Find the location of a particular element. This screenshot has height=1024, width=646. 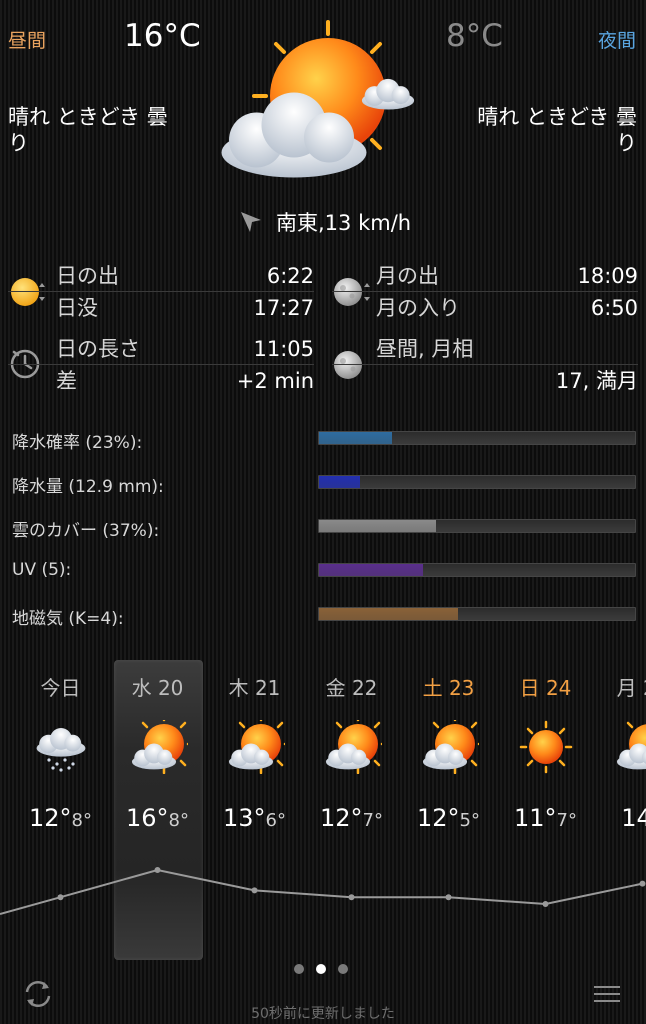

sunset-value: 17:27 is located at coordinates (283, 308).